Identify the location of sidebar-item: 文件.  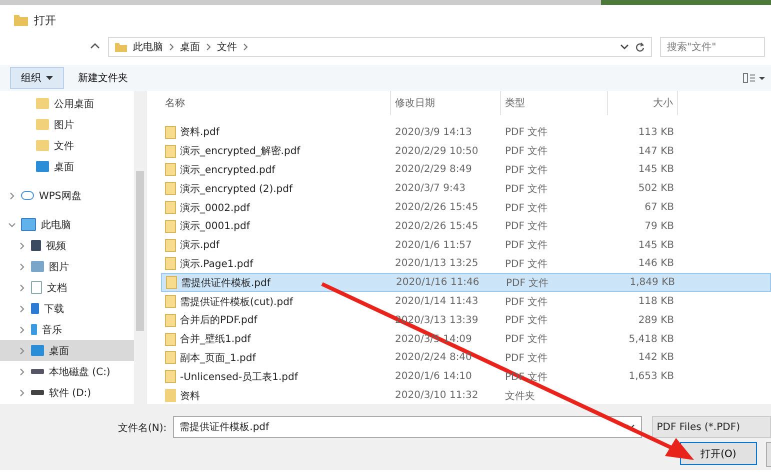
(67, 145).